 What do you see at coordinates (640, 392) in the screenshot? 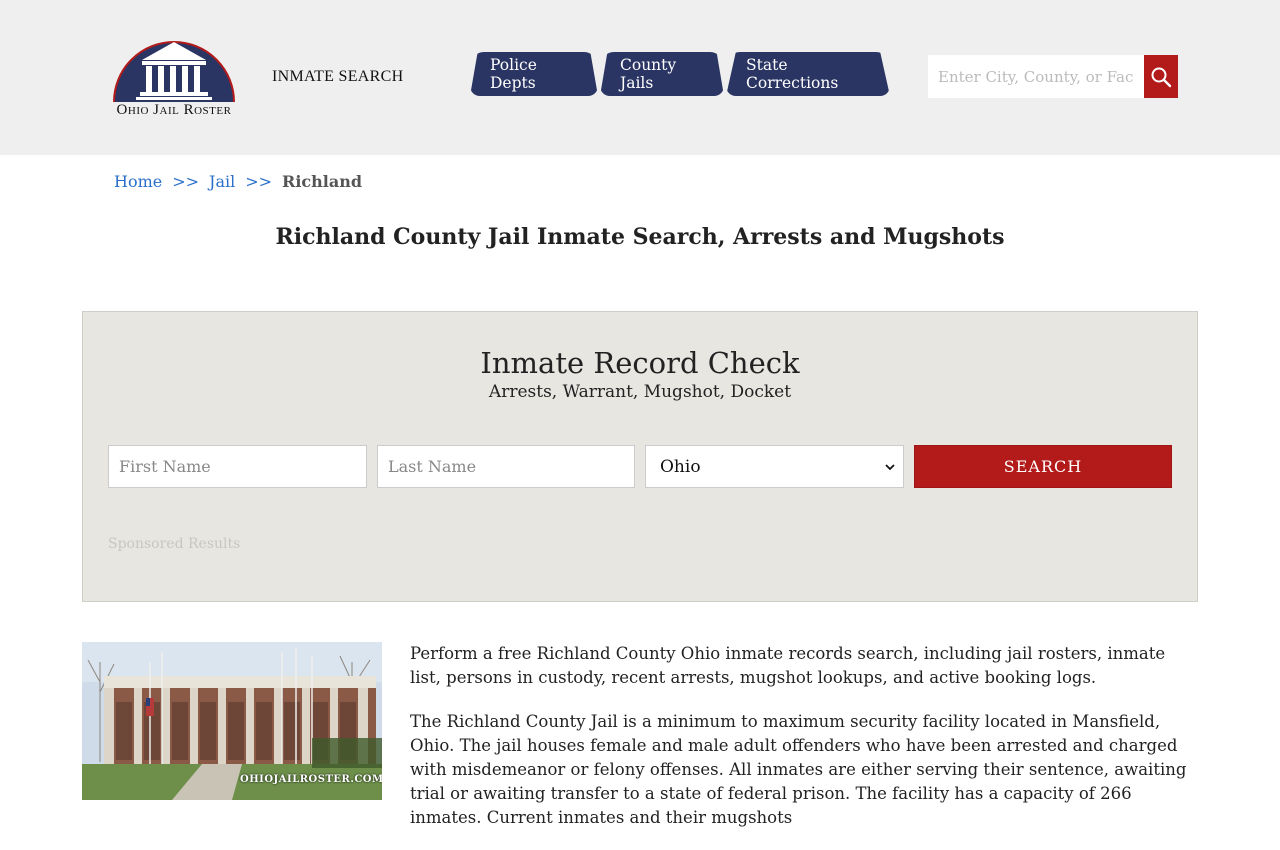
I see `record-check-subtitle: Arrests, Warrant, Mugshot, Docket` at bounding box center [640, 392].